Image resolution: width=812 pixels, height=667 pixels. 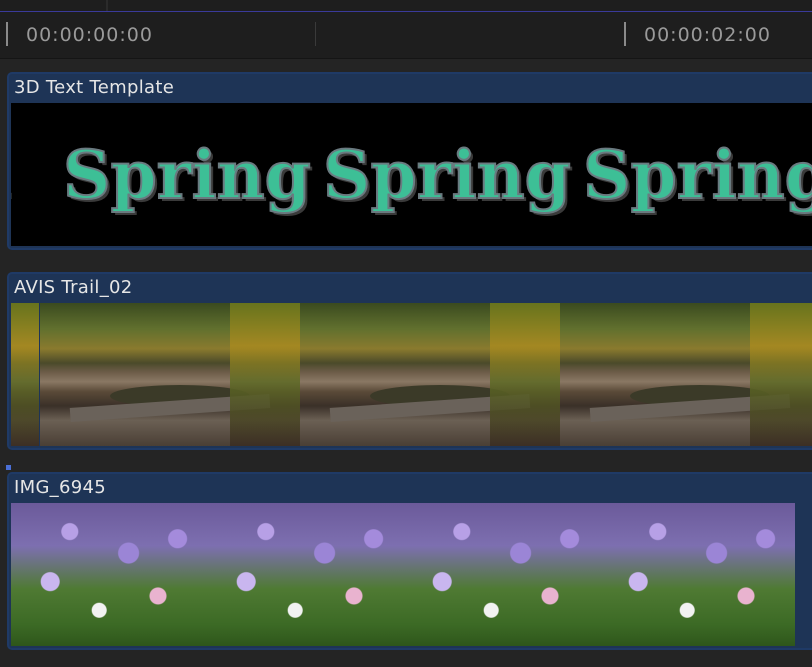 I want to click on ruler-tick-minor, so click(x=315, y=34).